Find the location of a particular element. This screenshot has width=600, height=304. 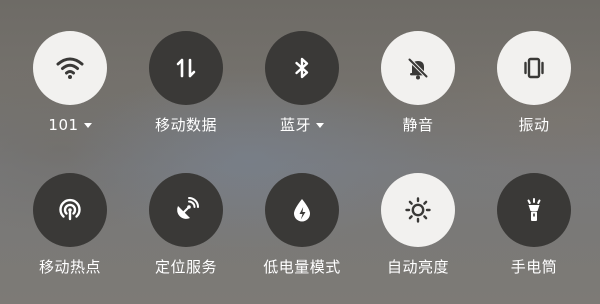

bell-off-icon is located at coordinates (418, 68).